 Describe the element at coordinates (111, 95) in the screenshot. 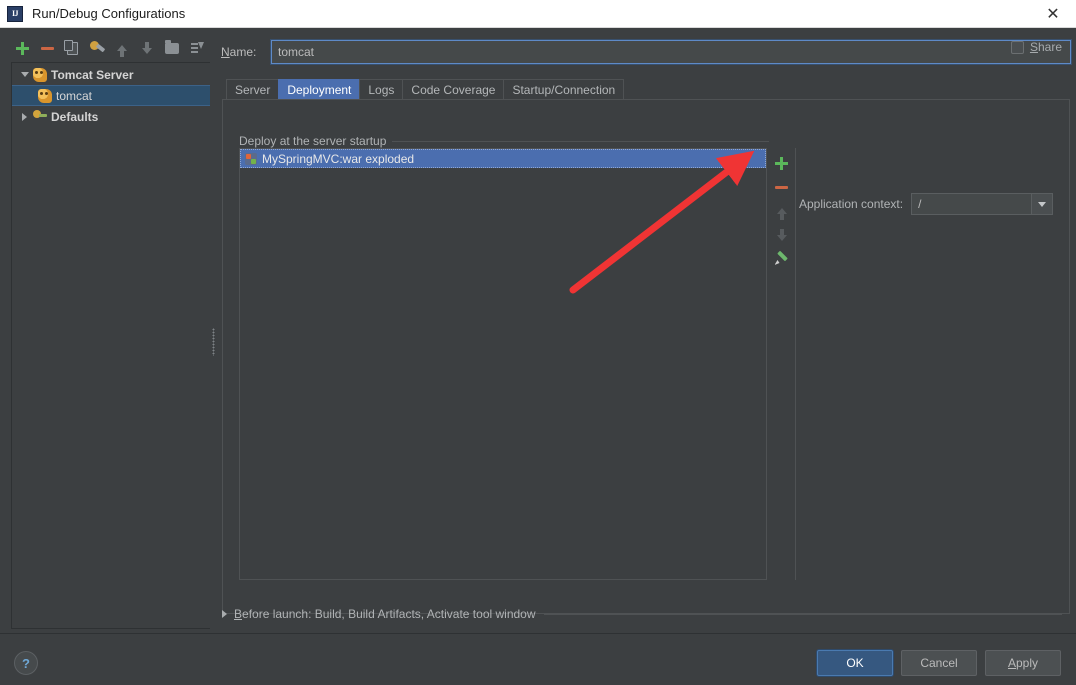

I see `tree-node-tomcat: tomcat` at that location.